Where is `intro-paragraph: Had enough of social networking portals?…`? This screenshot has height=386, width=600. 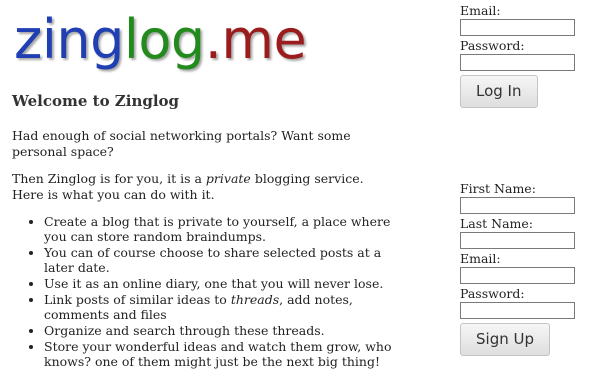 intro-paragraph: Had enough of social networking portals?… is located at coordinates (181, 143).